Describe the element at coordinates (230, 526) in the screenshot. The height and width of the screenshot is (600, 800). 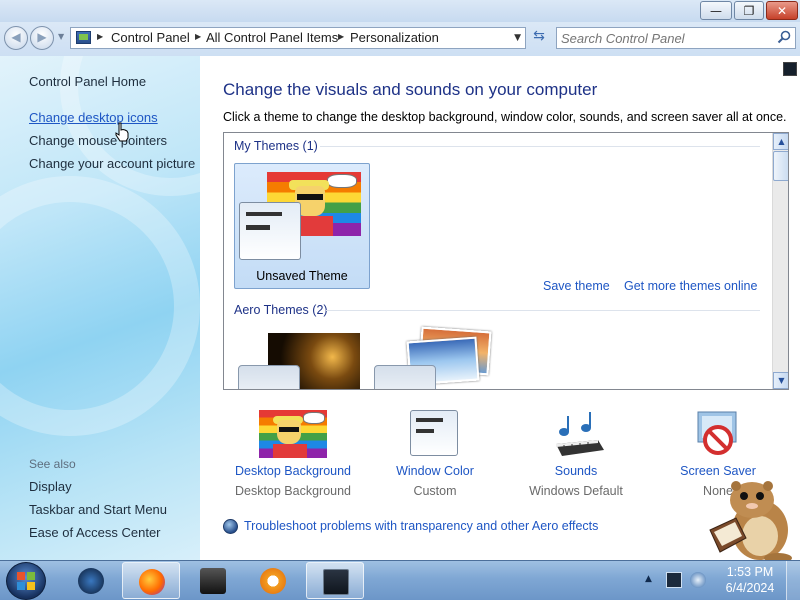
I see `globe-icon` at that location.